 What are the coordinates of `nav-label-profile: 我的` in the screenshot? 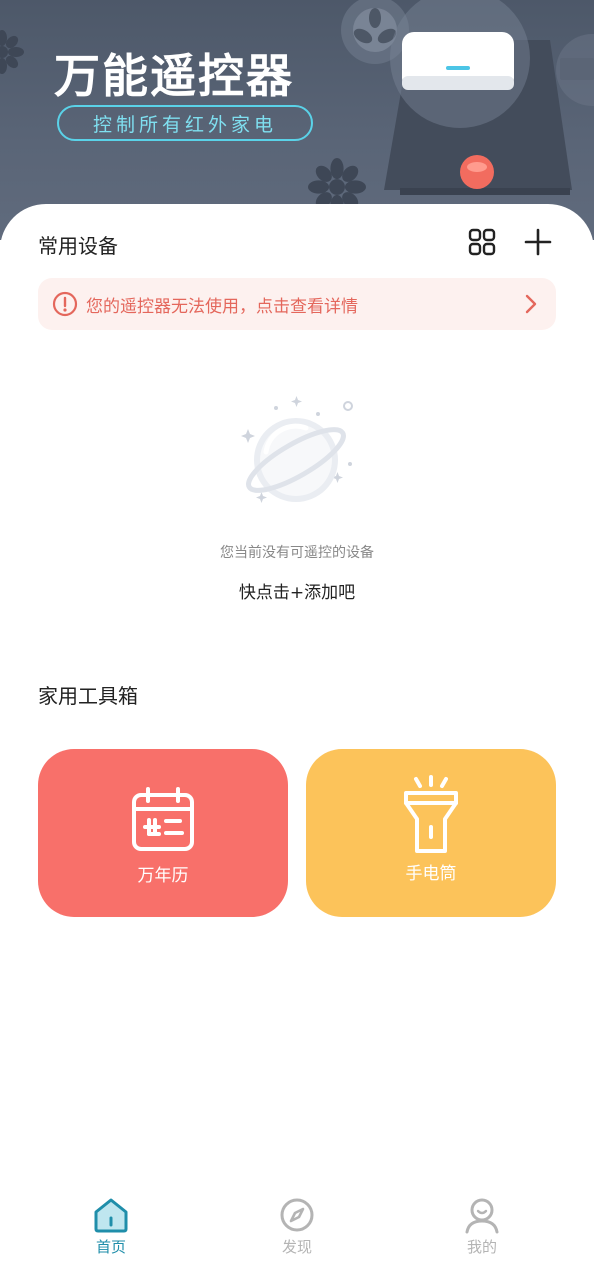 It's located at (481, 1247).